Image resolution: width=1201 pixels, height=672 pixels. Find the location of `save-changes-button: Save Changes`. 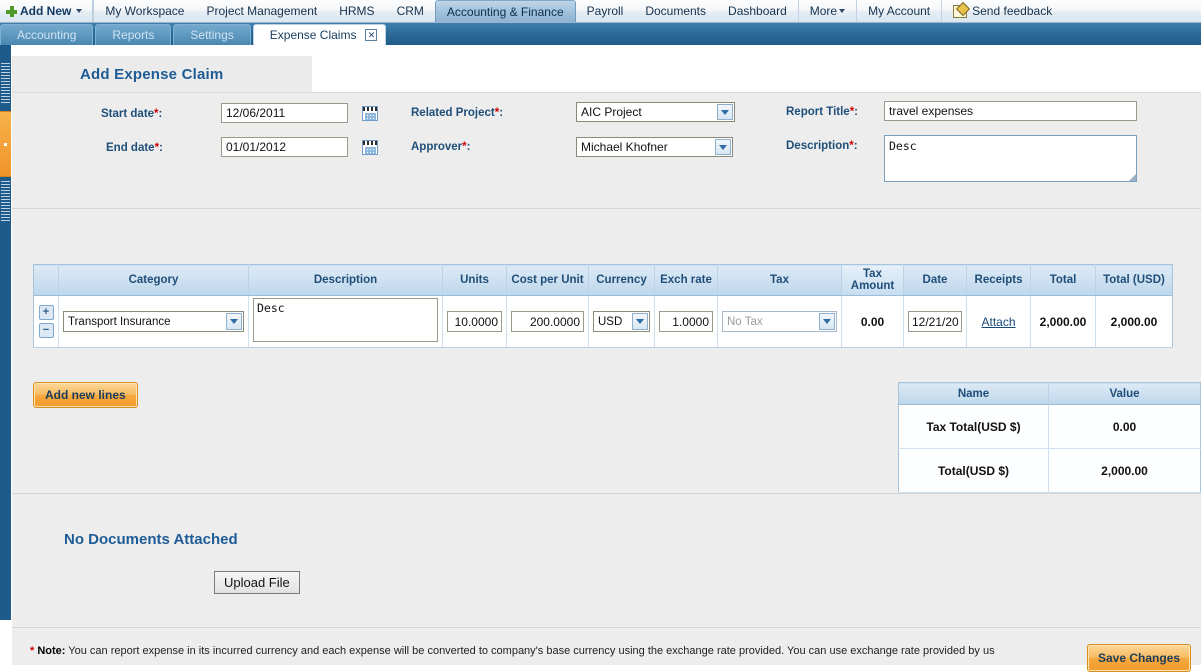

save-changes-button: Save Changes is located at coordinates (1139, 658).